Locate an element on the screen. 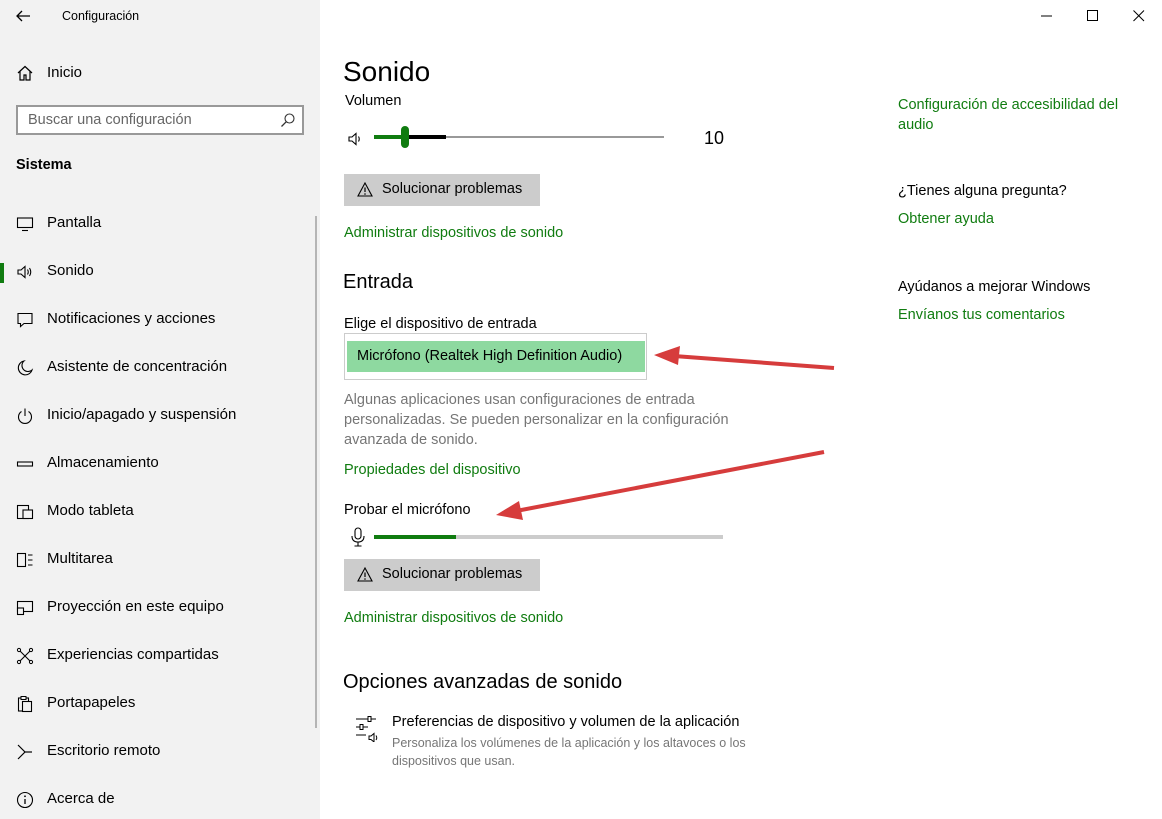 This screenshot has width=1162, height=819. sidebar-item-label: Modo tableta is located at coordinates (90, 510).